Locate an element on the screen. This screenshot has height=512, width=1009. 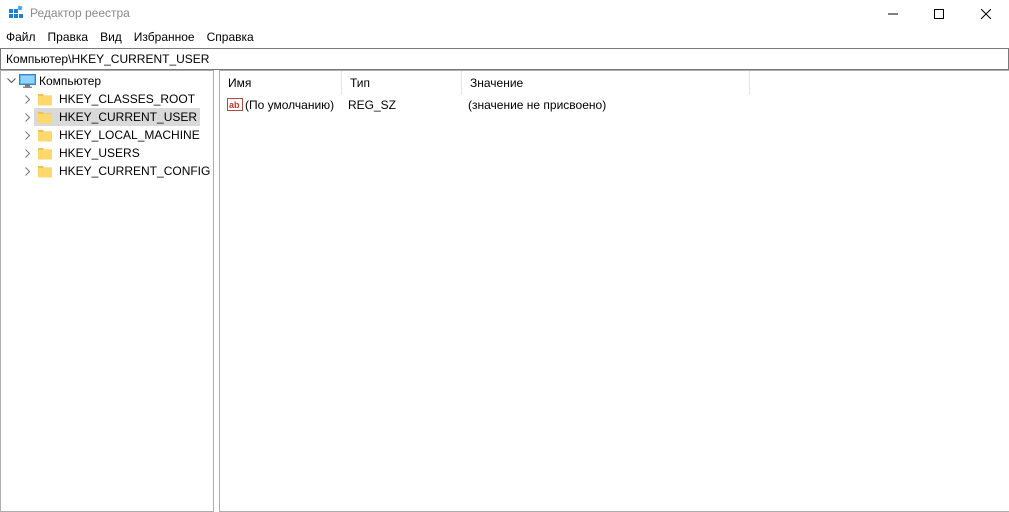
chevron-down-icon is located at coordinates (11, 81).